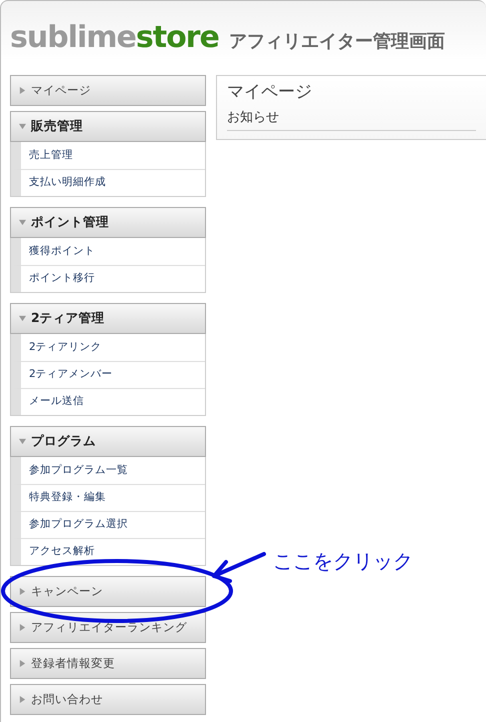  What do you see at coordinates (108, 222) in the screenshot?
I see `menu-header: ポイント管理` at bounding box center [108, 222].